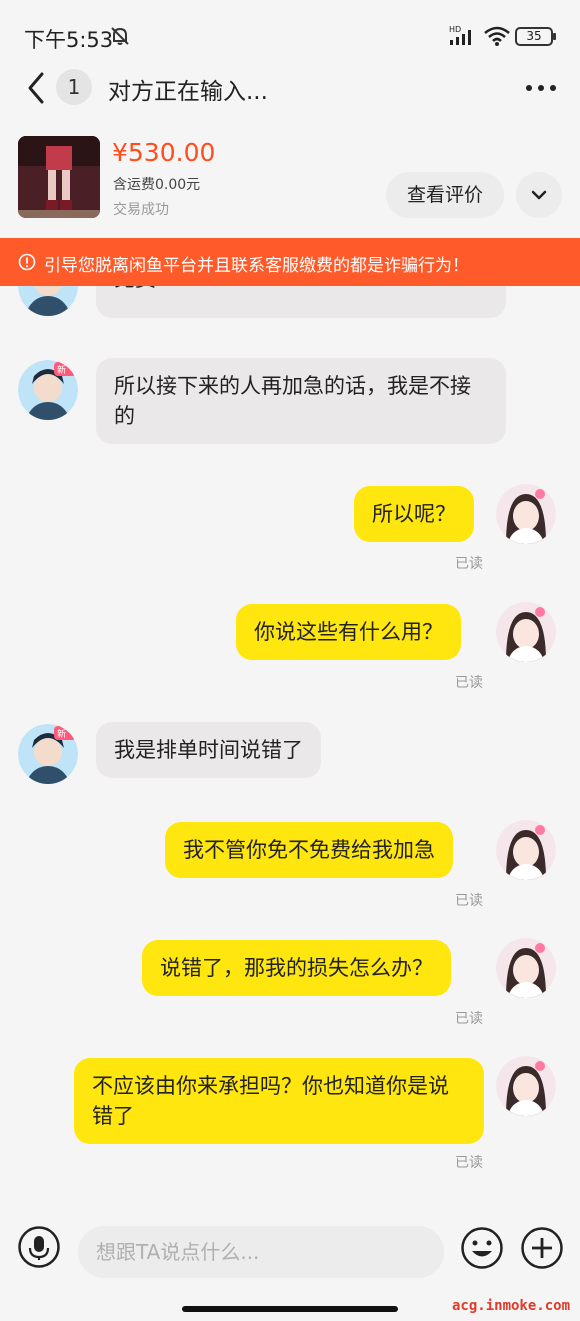 This screenshot has width=580, height=1321. I want to click on product-card: ¥530.00 含运费0.00元 交易成功 查看评价, so click(290, 178).